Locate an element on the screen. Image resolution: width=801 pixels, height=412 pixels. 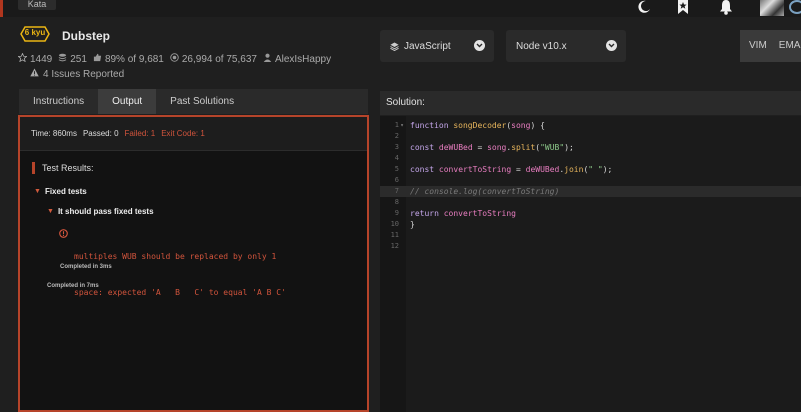
code-line-1: 1 ▾ function songDecoder(song) { is located at coordinates (590, 125).